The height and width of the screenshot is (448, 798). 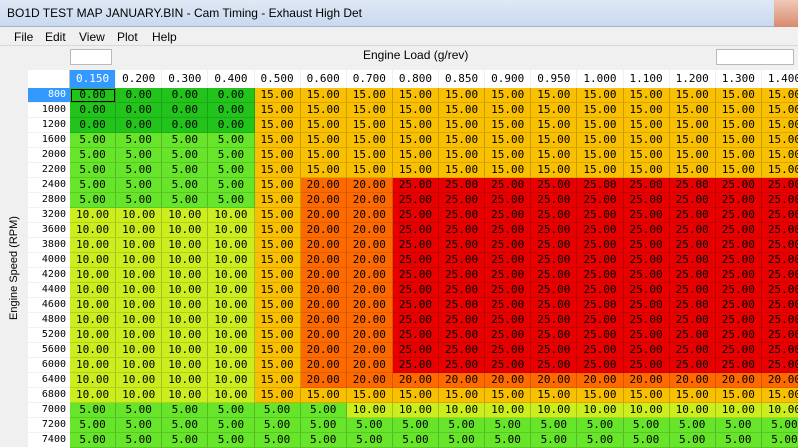 What do you see at coordinates (49, 350) in the screenshot?
I see `row-header: 5600` at bounding box center [49, 350].